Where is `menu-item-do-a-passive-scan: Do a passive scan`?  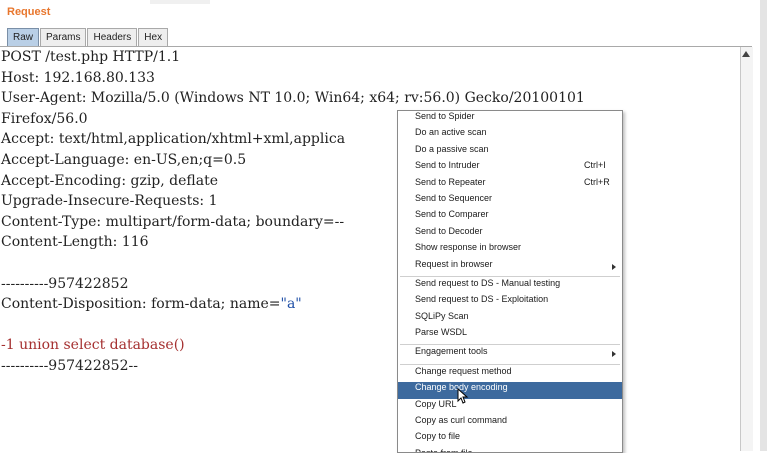 menu-item-do-a-passive-scan: Do a passive scan is located at coordinates (510, 152).